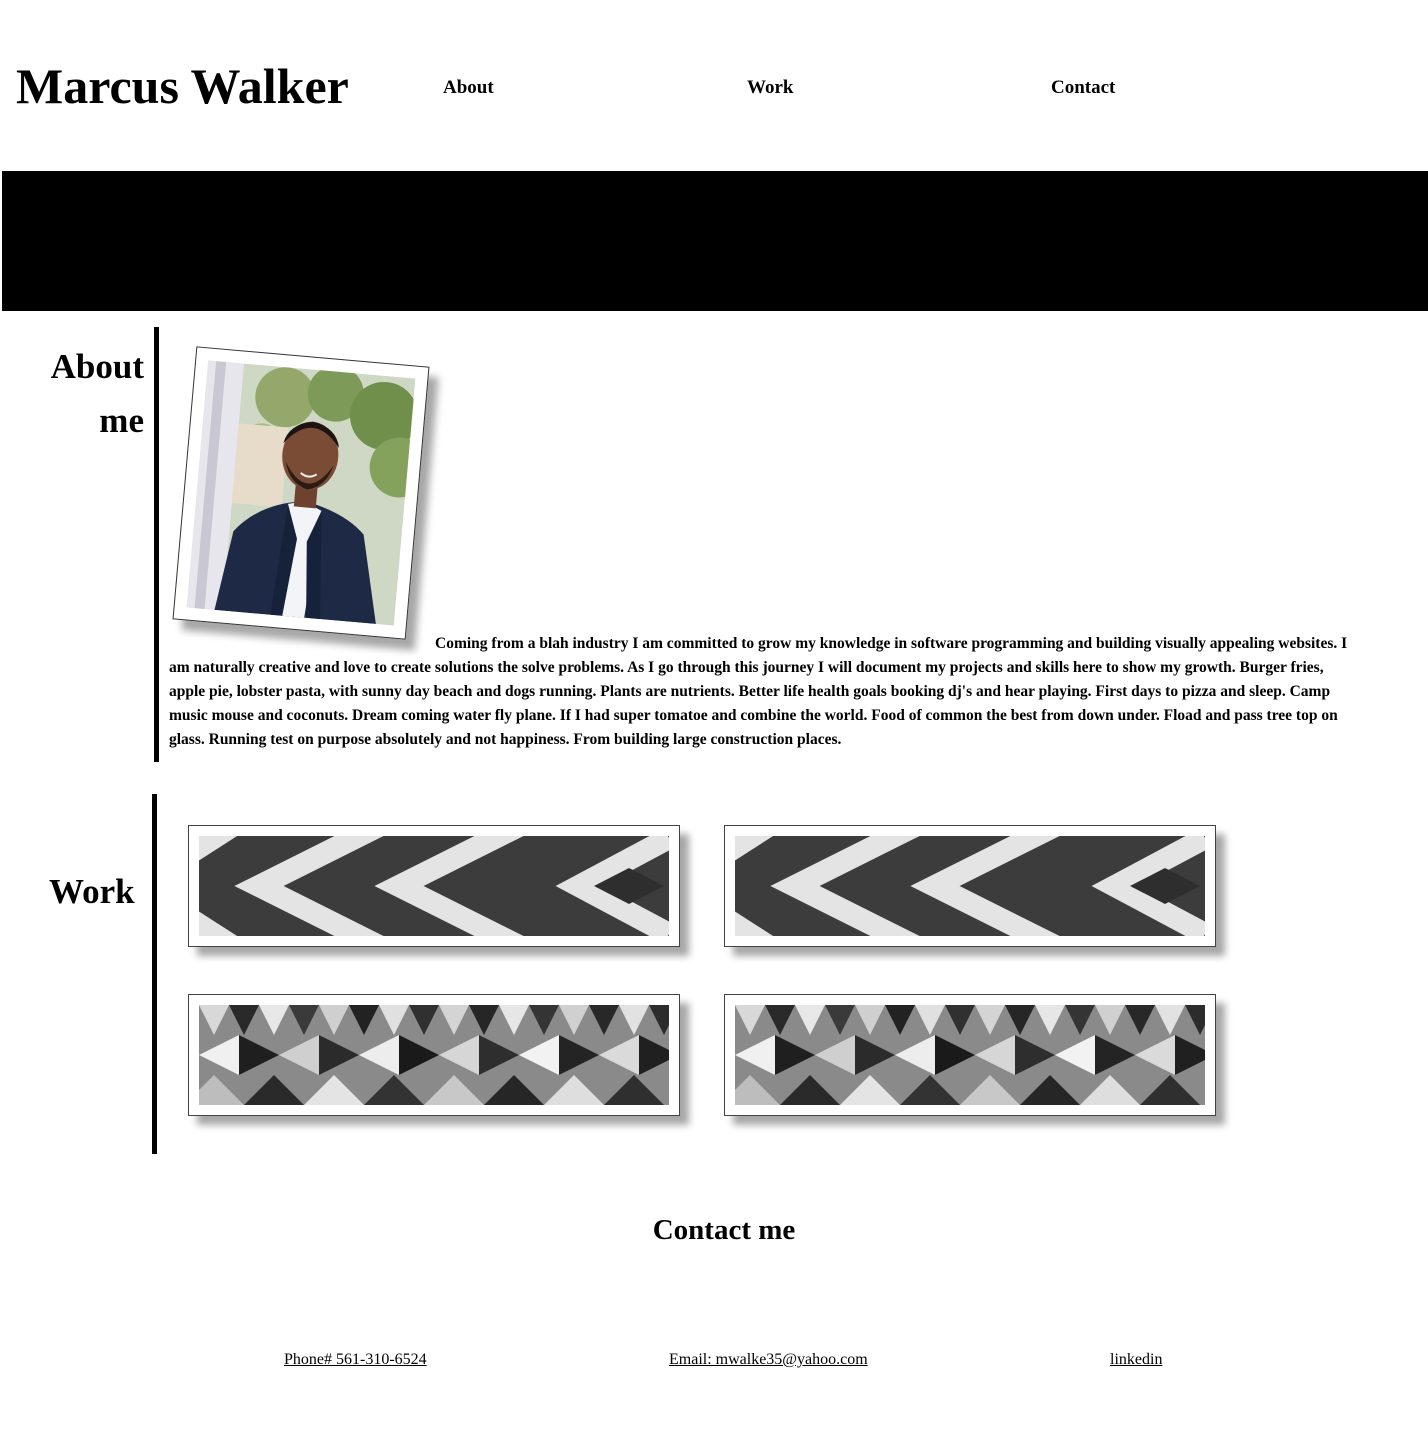 The height and width of the screenshot is (1432, 1428). I want to click on profile-photo-image, so click(301, 493).